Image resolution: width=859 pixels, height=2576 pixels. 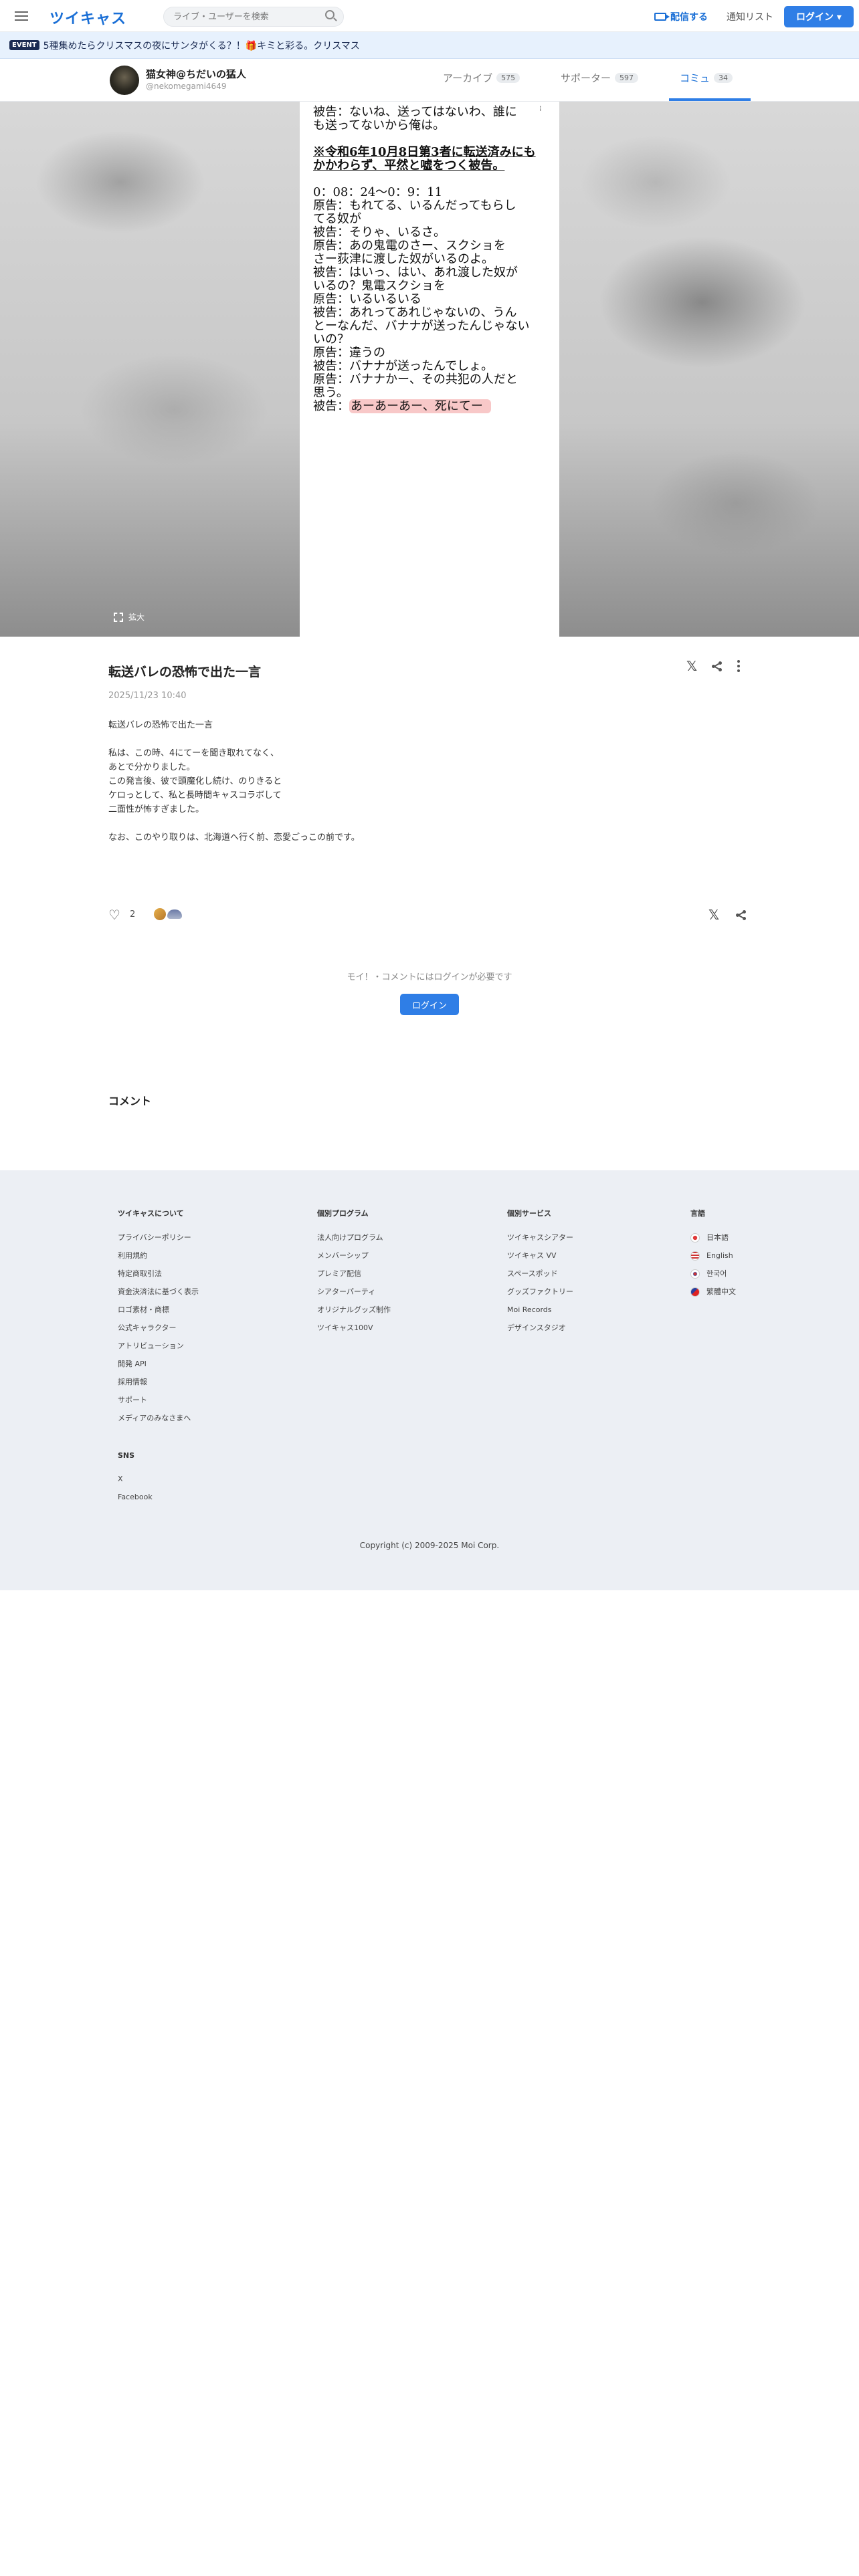 I want to click on post-line: なお、このやり取りは、北海道へ行く前、恋愛ごっこの前です。, so click(x=234, y=838).